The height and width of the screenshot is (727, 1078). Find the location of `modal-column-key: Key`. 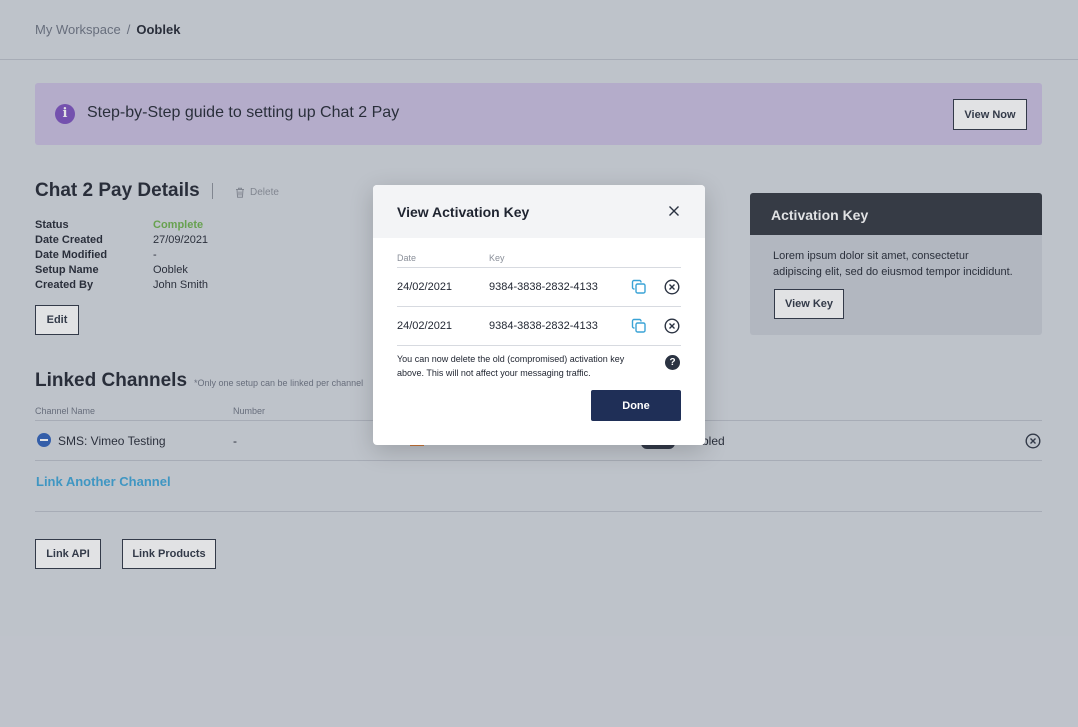

modal-column-key: Key is located at coordinates (497, 258).